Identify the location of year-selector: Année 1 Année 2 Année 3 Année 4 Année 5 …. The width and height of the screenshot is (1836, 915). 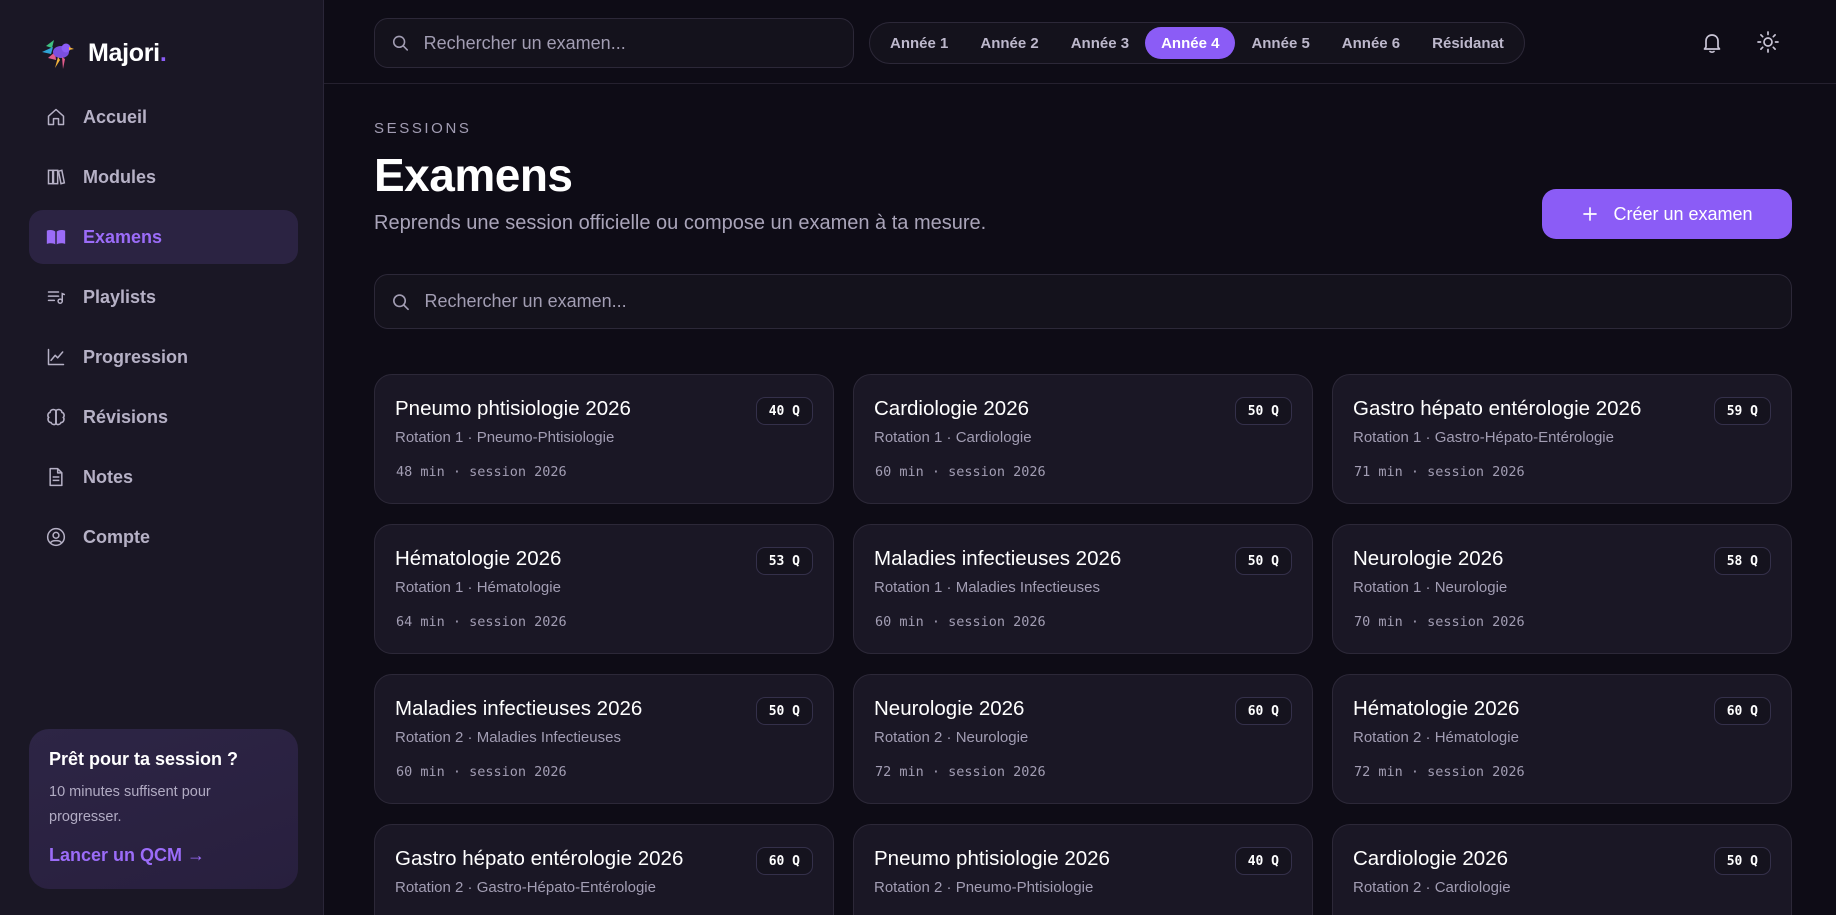
(1197, 43).